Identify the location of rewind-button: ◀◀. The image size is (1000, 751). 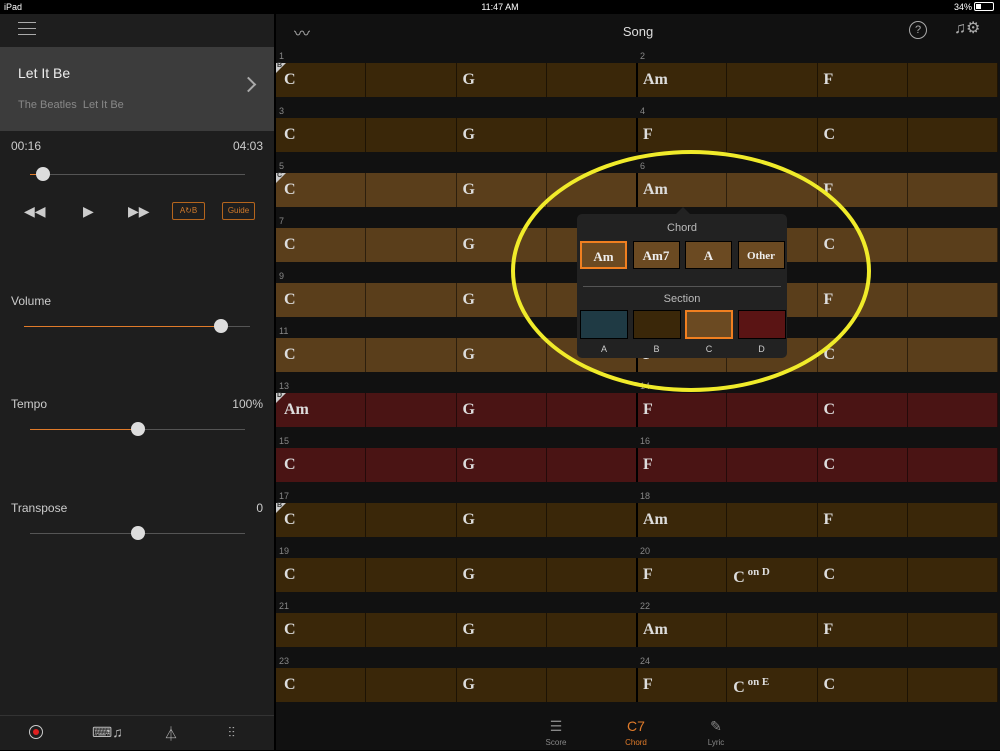
(35, 211).